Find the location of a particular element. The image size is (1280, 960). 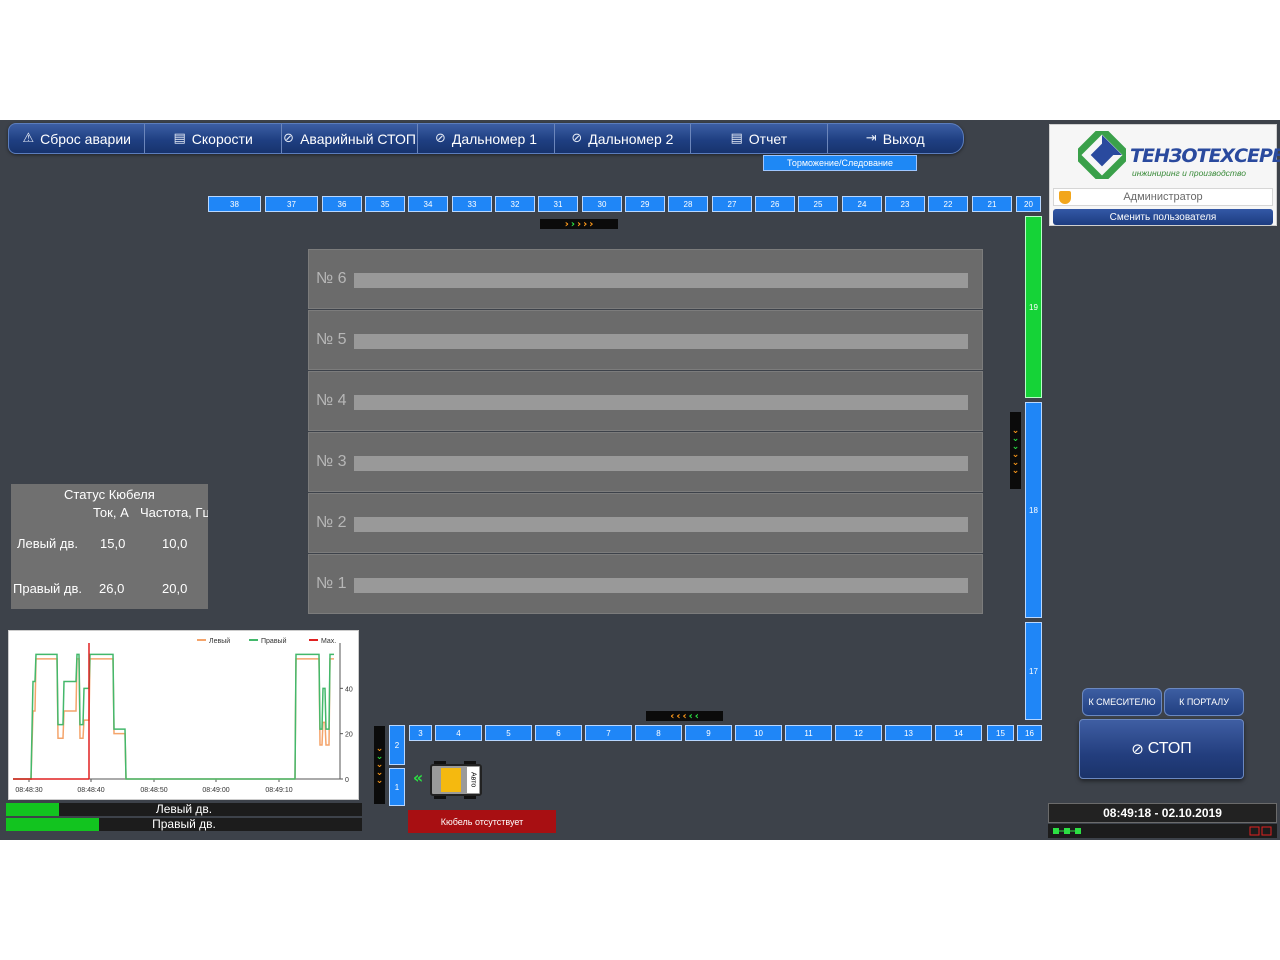

track-segment-16: 16 is located at coordinates (1029, 733).